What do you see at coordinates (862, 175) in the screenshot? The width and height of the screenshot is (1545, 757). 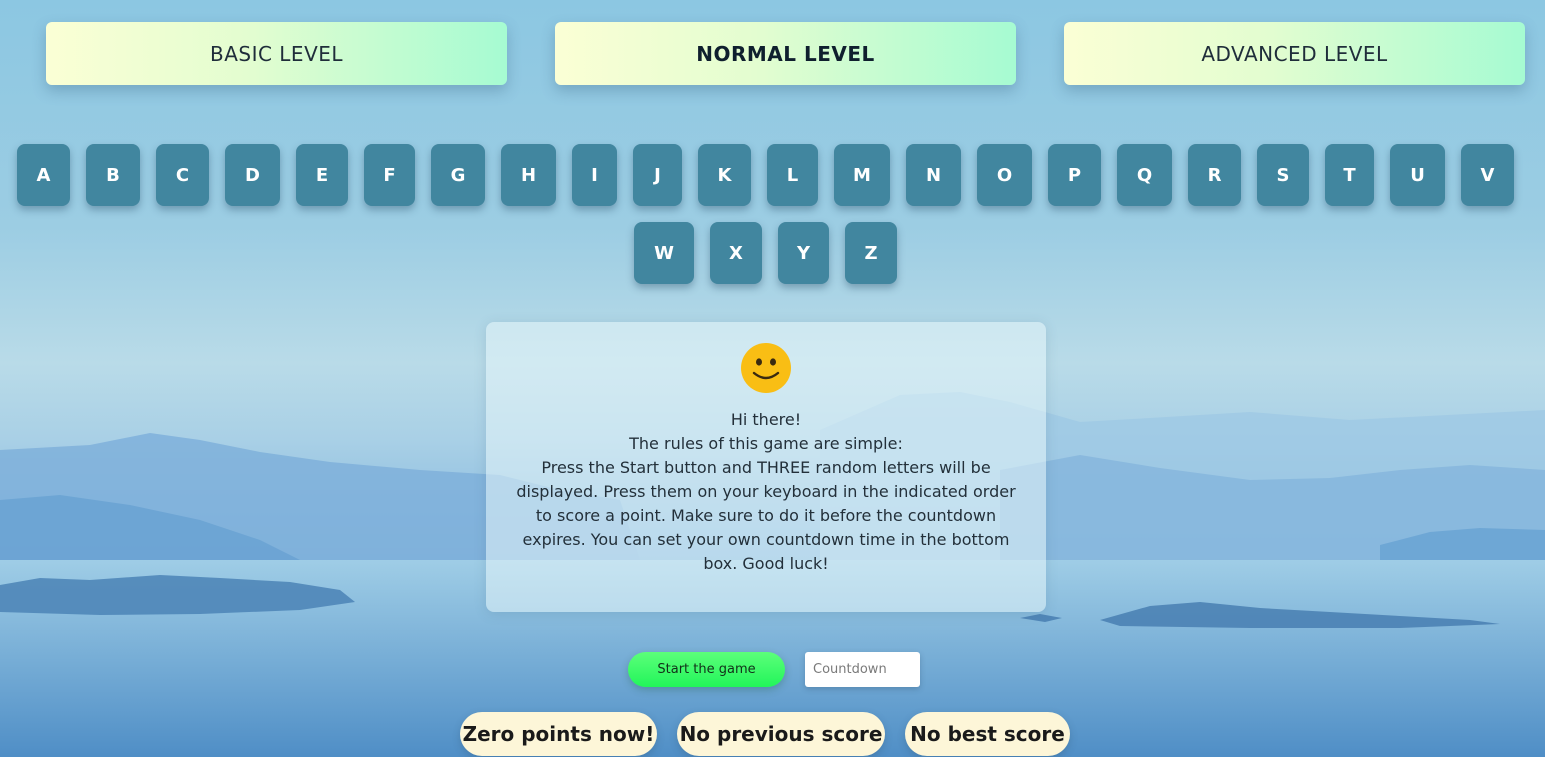 I see `key-m: M` at bounding box center [862, 175].